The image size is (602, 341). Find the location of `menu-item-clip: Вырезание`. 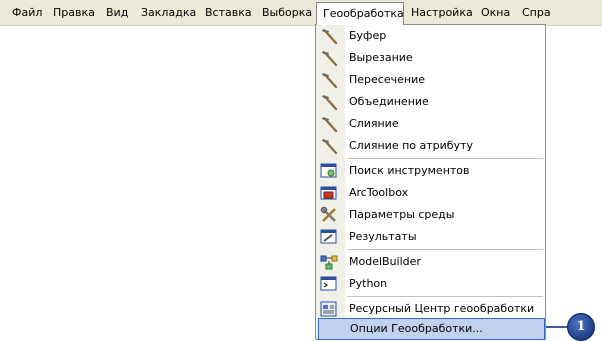

menu-item-clip: Вырезание is located at coordinates (430, 58).